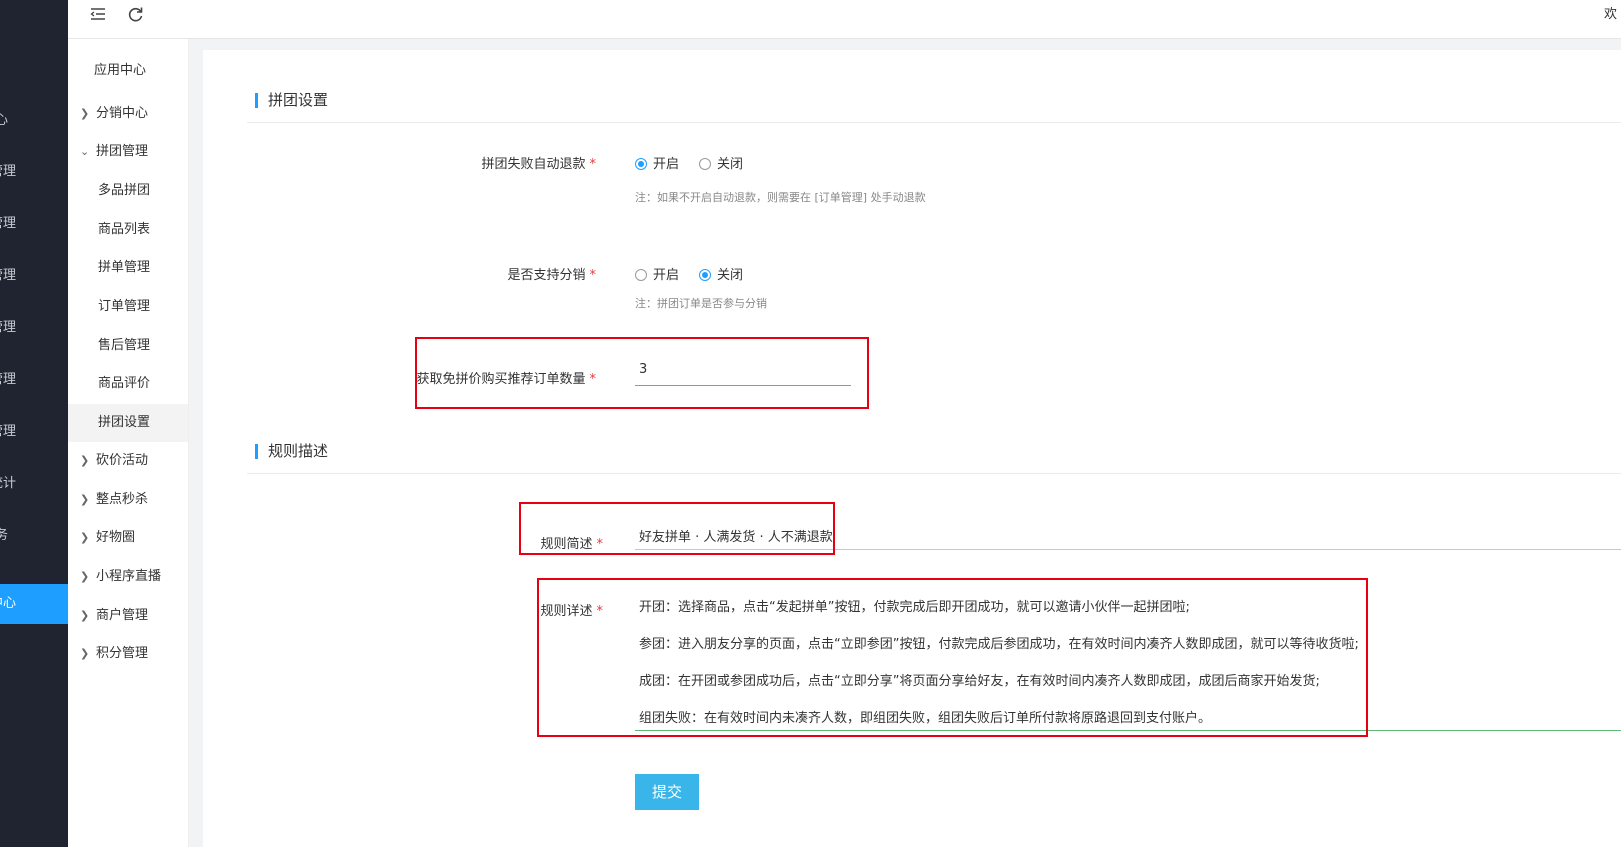 This screenshot has width=1621, height=847. Describe the element at coordinates (291, 100) in the screenshot. I see `section-title-groupbuy-settings: 拼团设置` at that location.